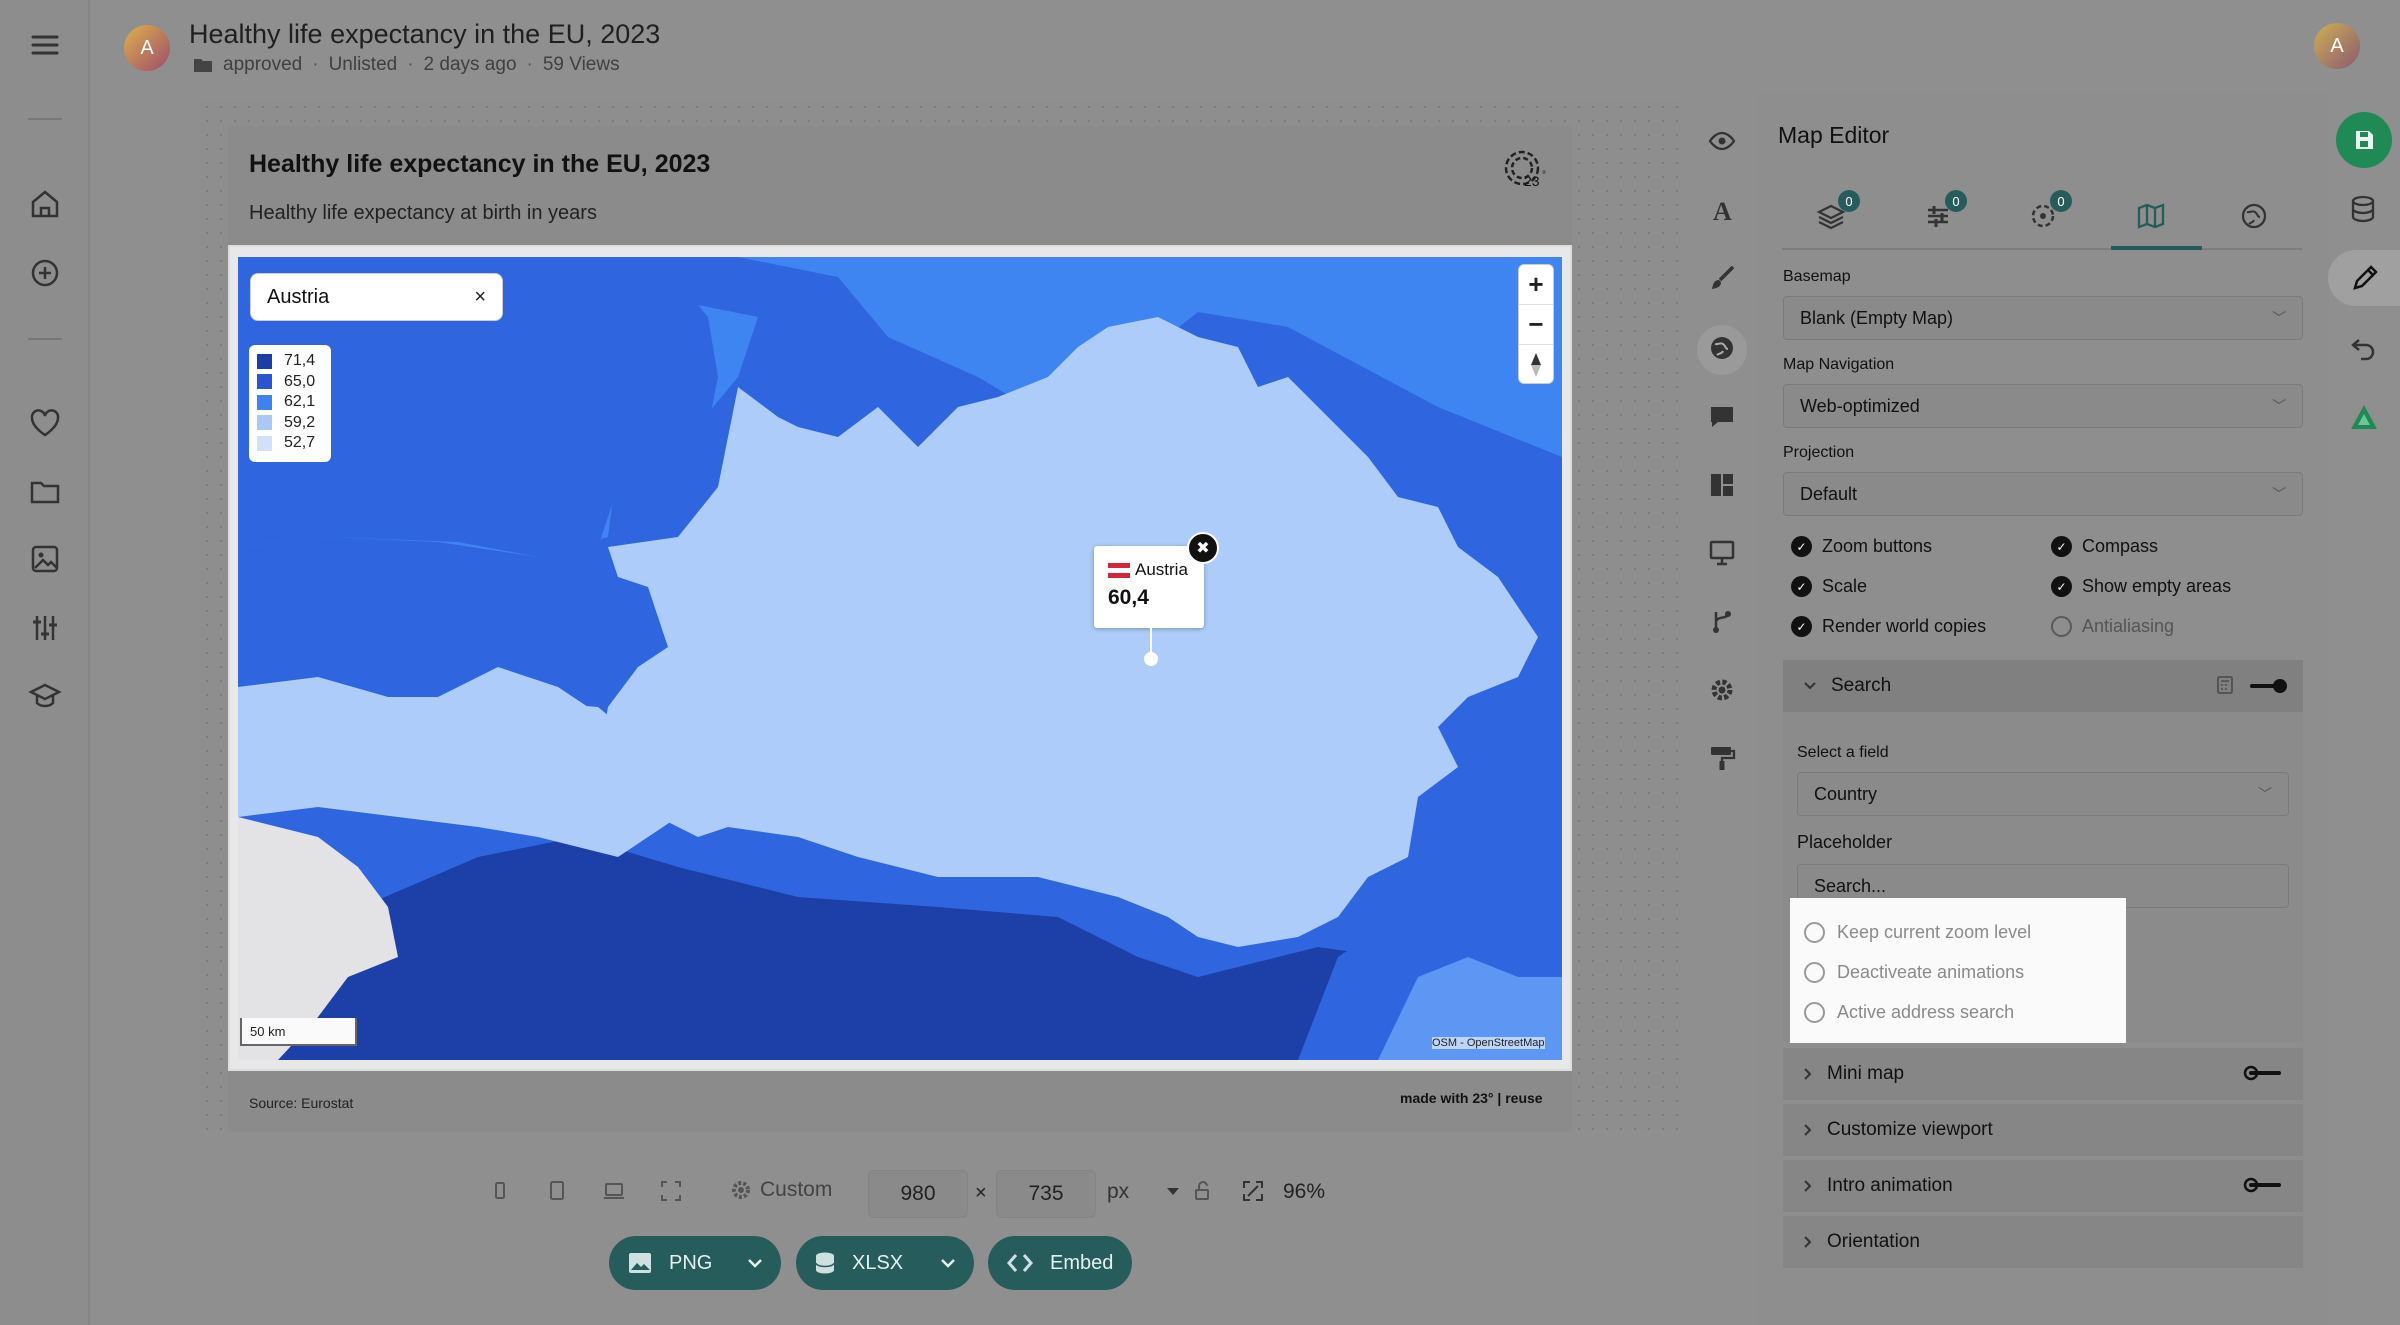 This screenshot has width=2400, height=1325. What do you see at coordinates (45, 491) in the screenshot?
I see `folder-icon` at bounding box center [45, 491].